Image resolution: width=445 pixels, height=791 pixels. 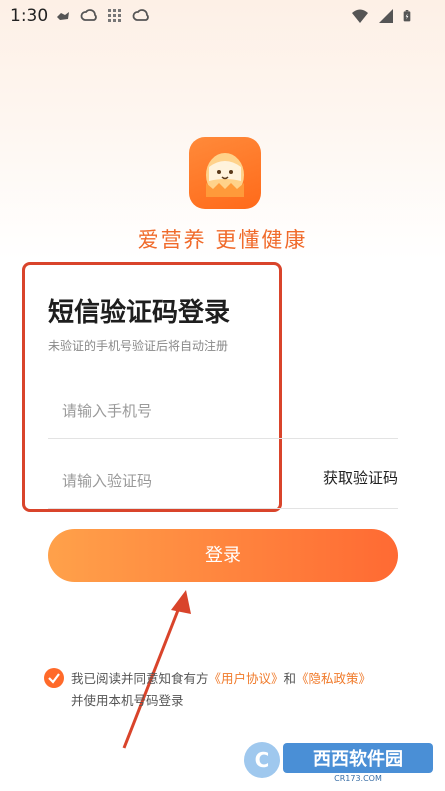 I want to click on status-time: 1:30, so click(x=29, y=16).